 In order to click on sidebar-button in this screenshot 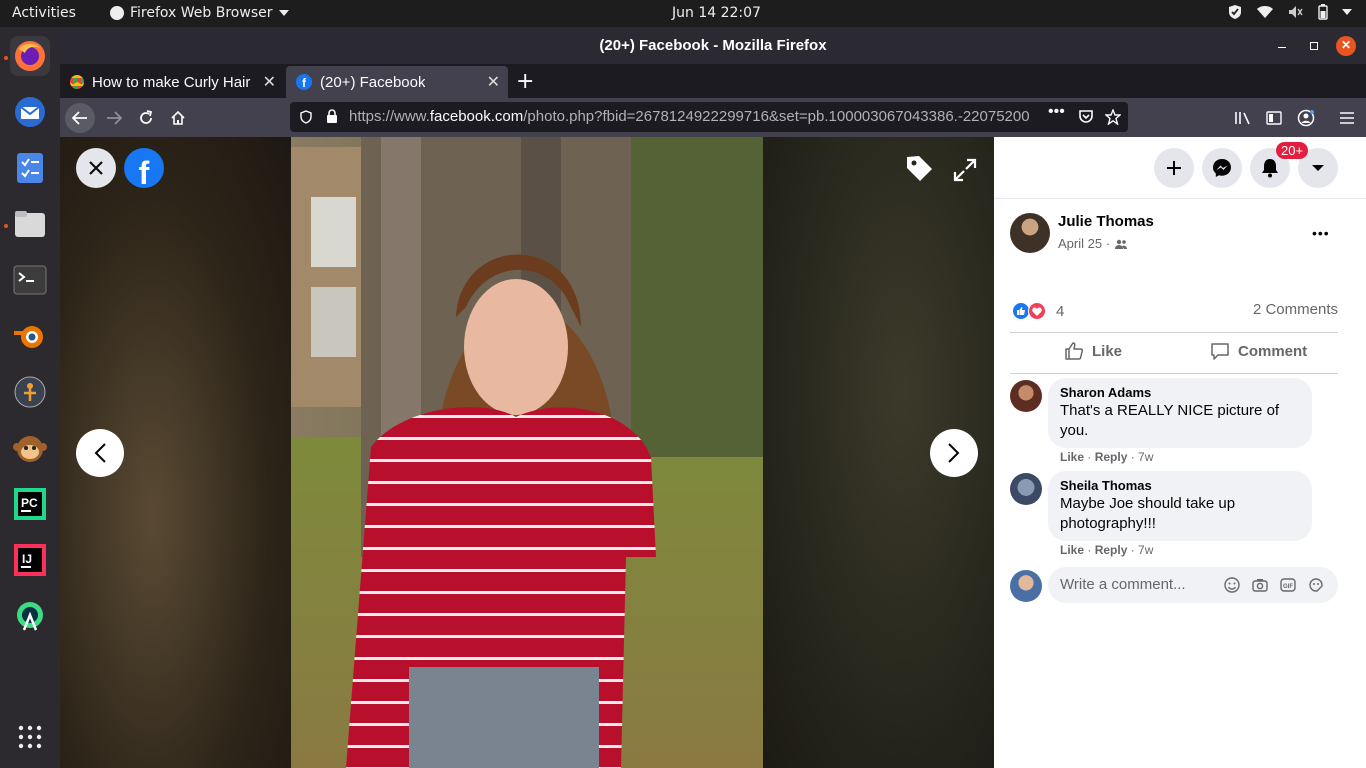, I will do `click(1274, 117)`.